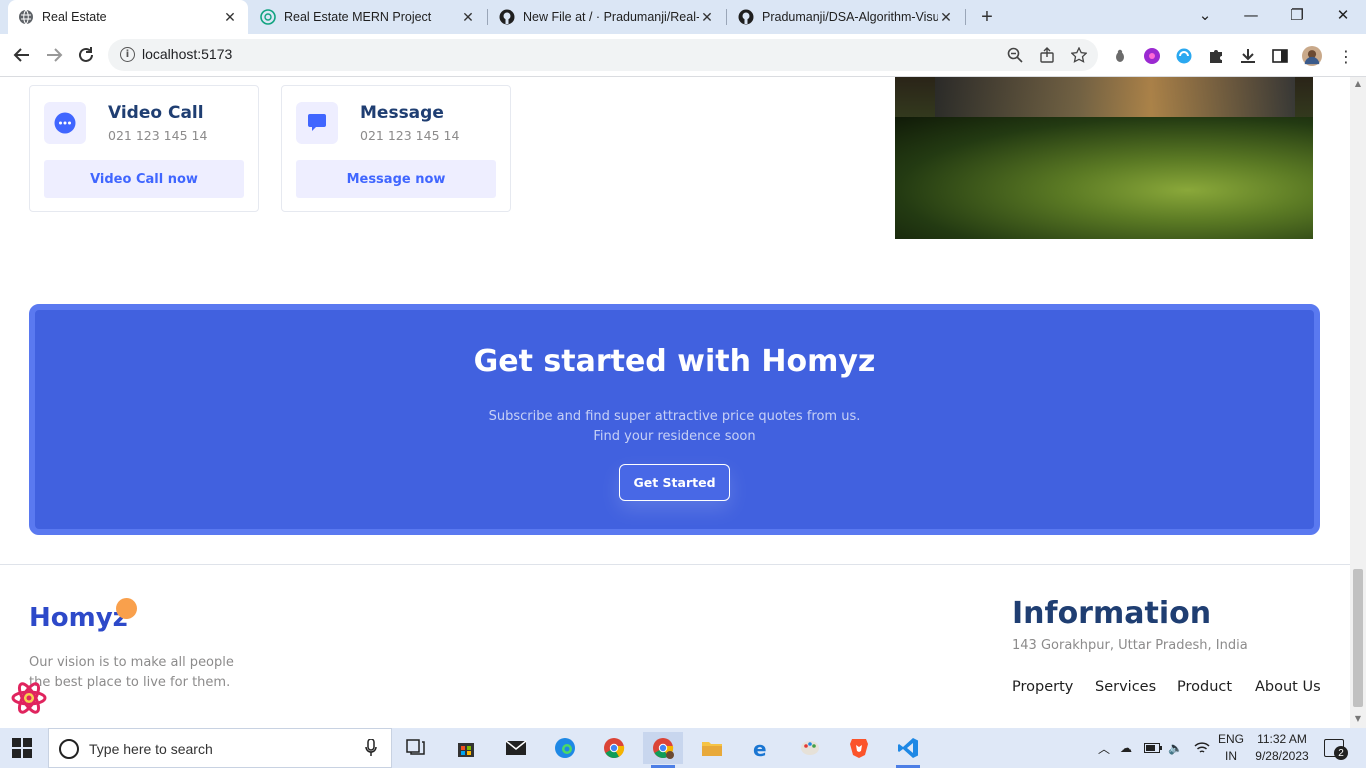  I want to click on tab-title: Real Estate MERN Project, so click(358, 17).